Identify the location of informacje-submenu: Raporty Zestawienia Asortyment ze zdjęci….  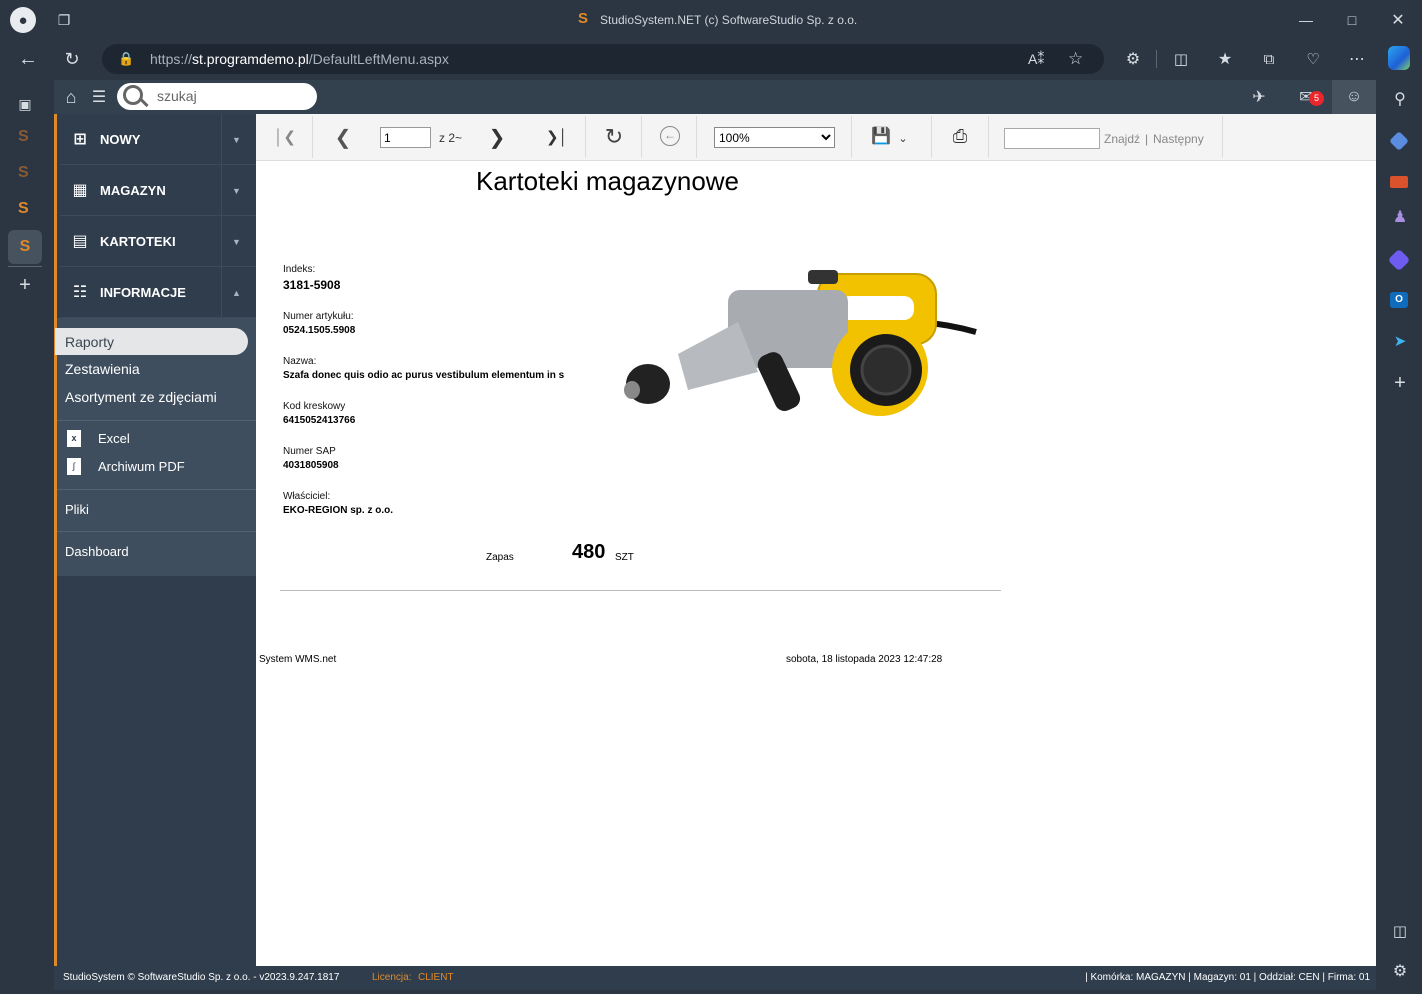
(155, 447).